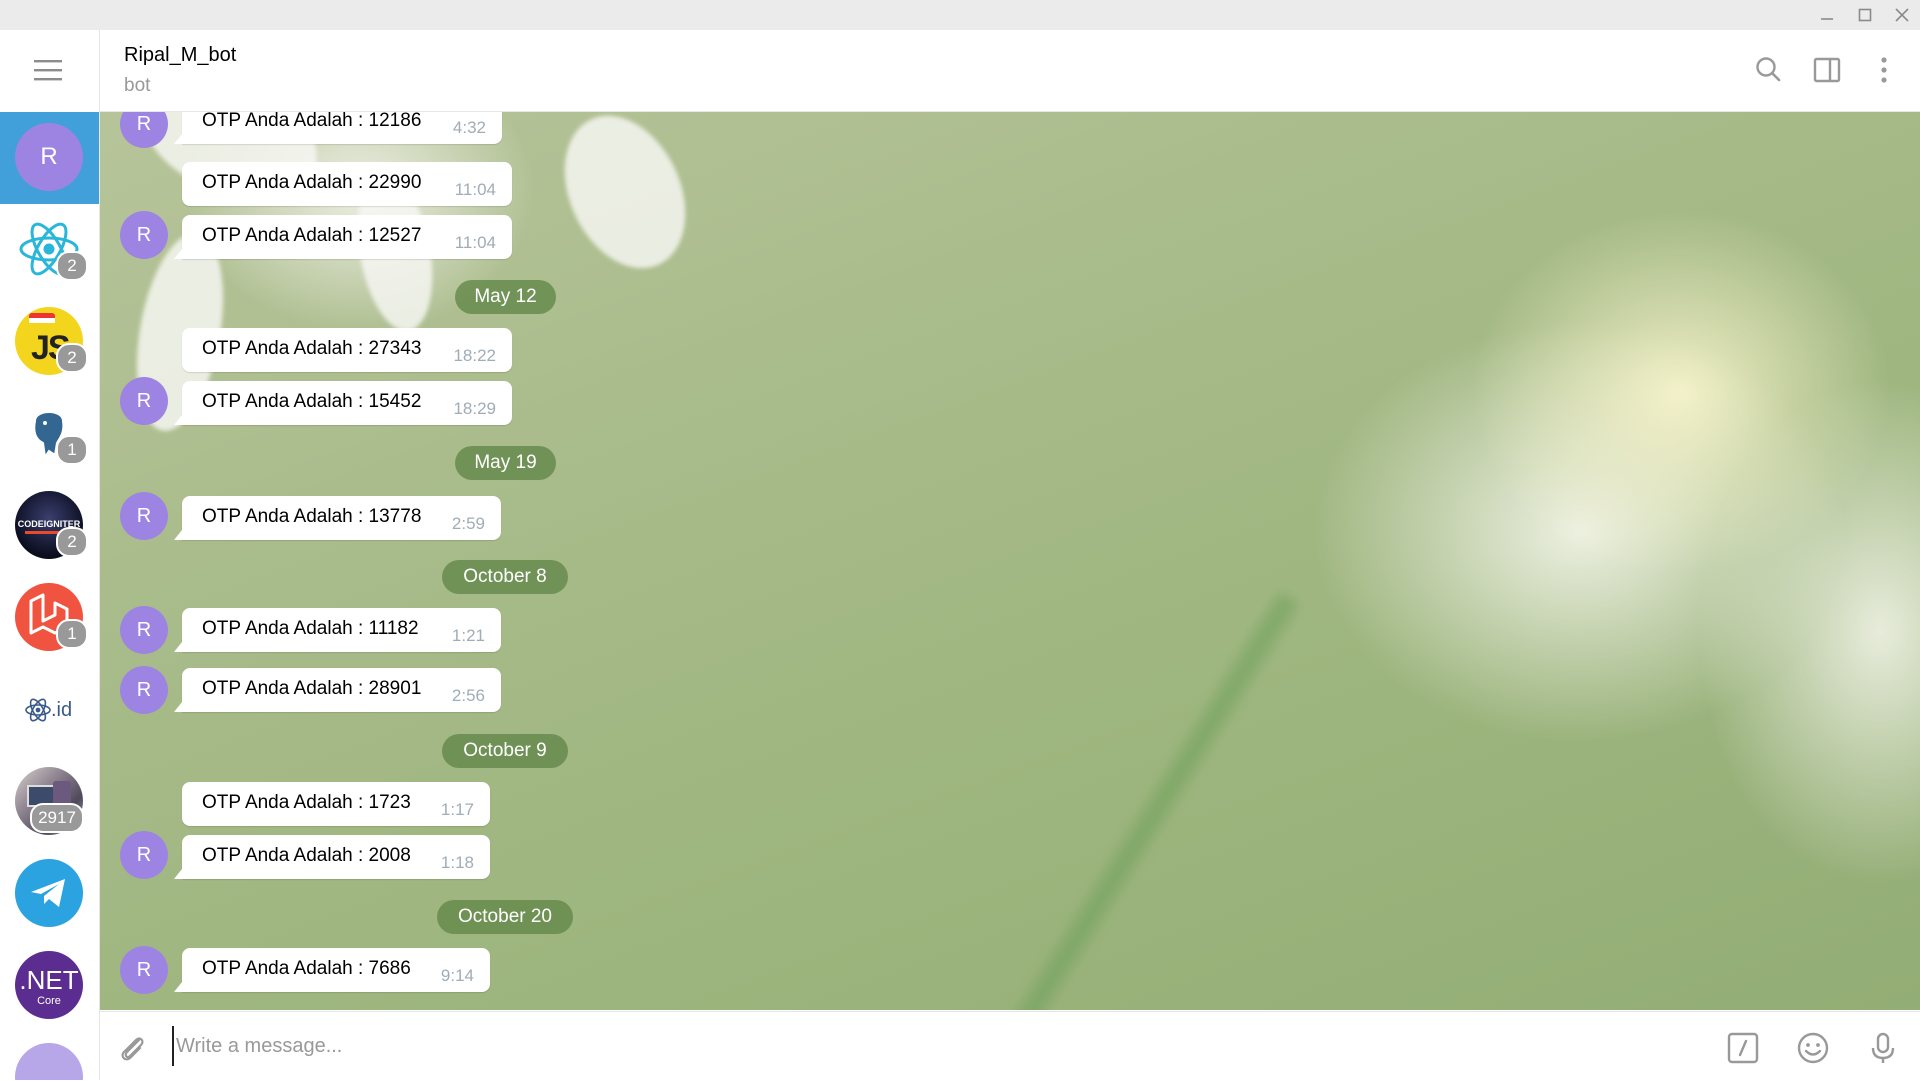  Describe the element at coordinates (49, 618) in the screenshot. I see `folder-laravel-group: 1` at that location.